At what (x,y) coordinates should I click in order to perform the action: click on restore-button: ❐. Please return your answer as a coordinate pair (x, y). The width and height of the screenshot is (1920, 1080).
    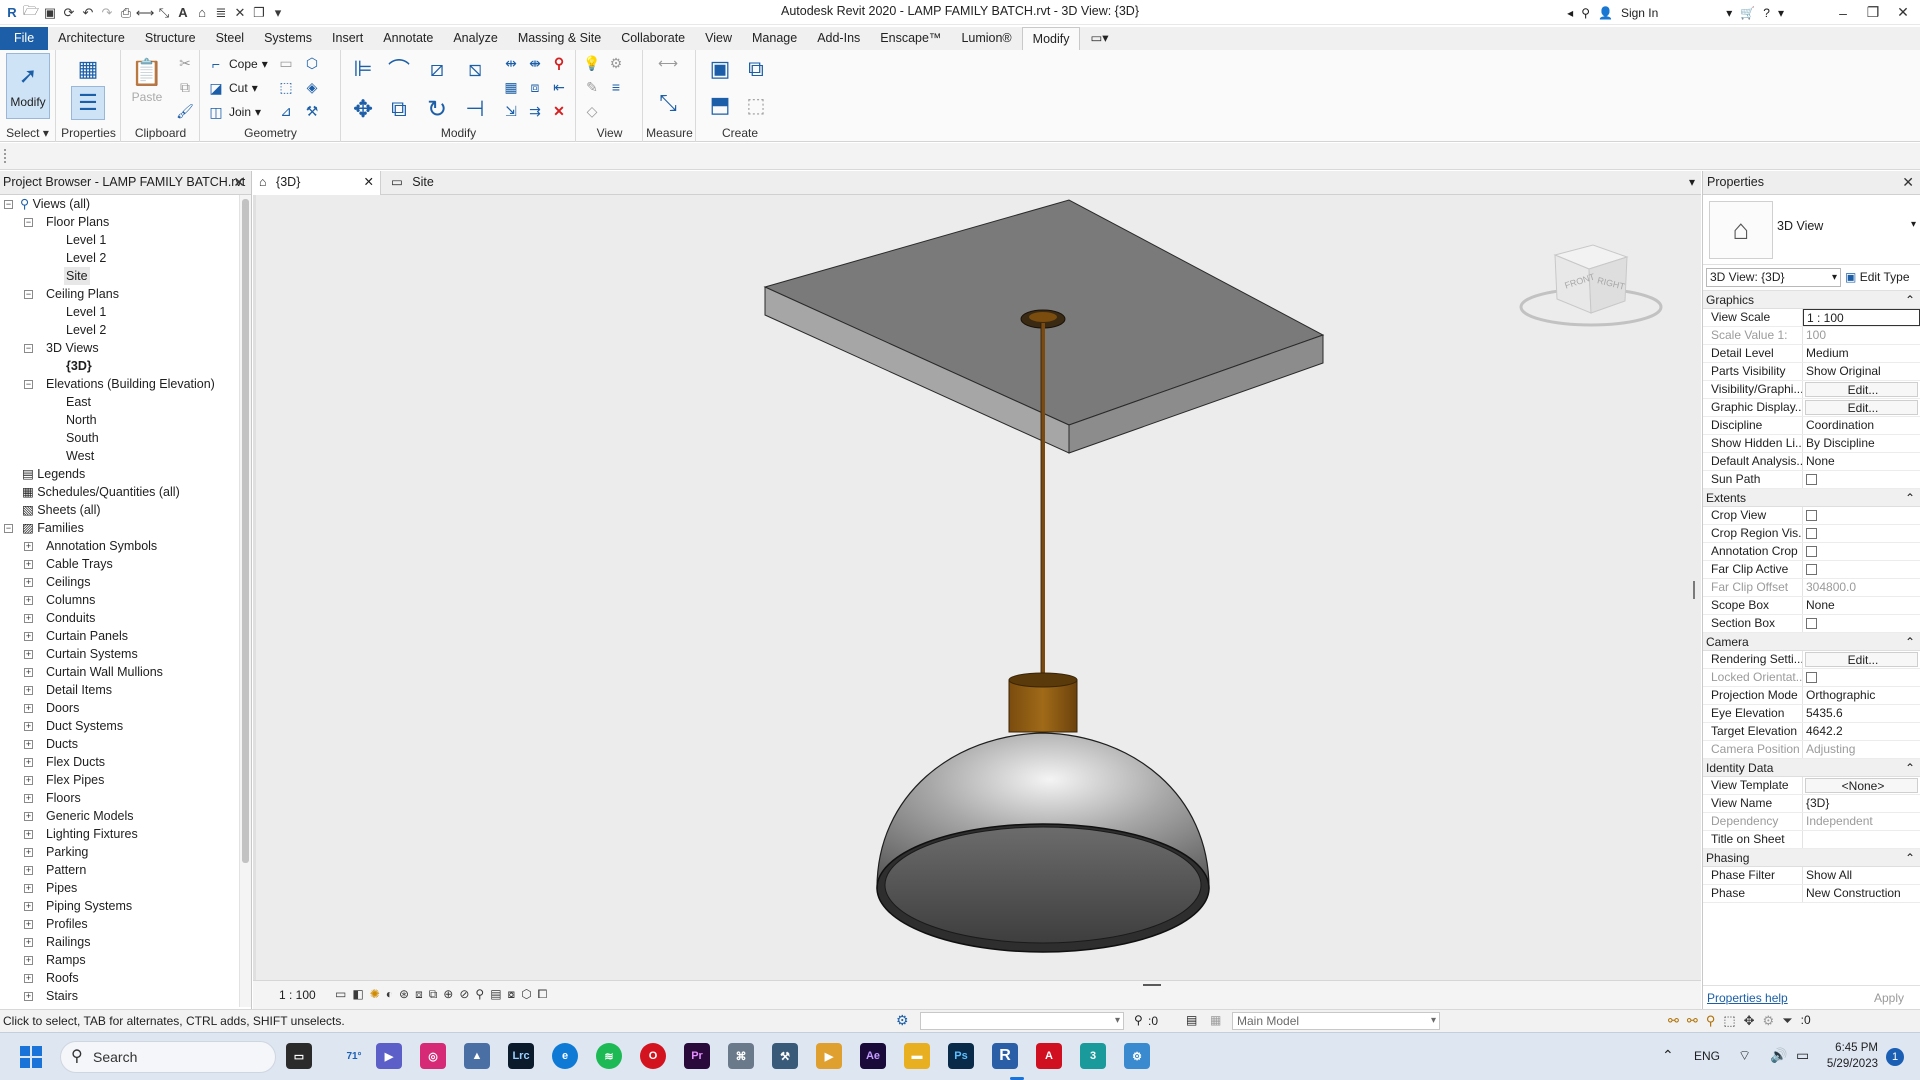
    Looking at the image, I should click on (1873, 12).